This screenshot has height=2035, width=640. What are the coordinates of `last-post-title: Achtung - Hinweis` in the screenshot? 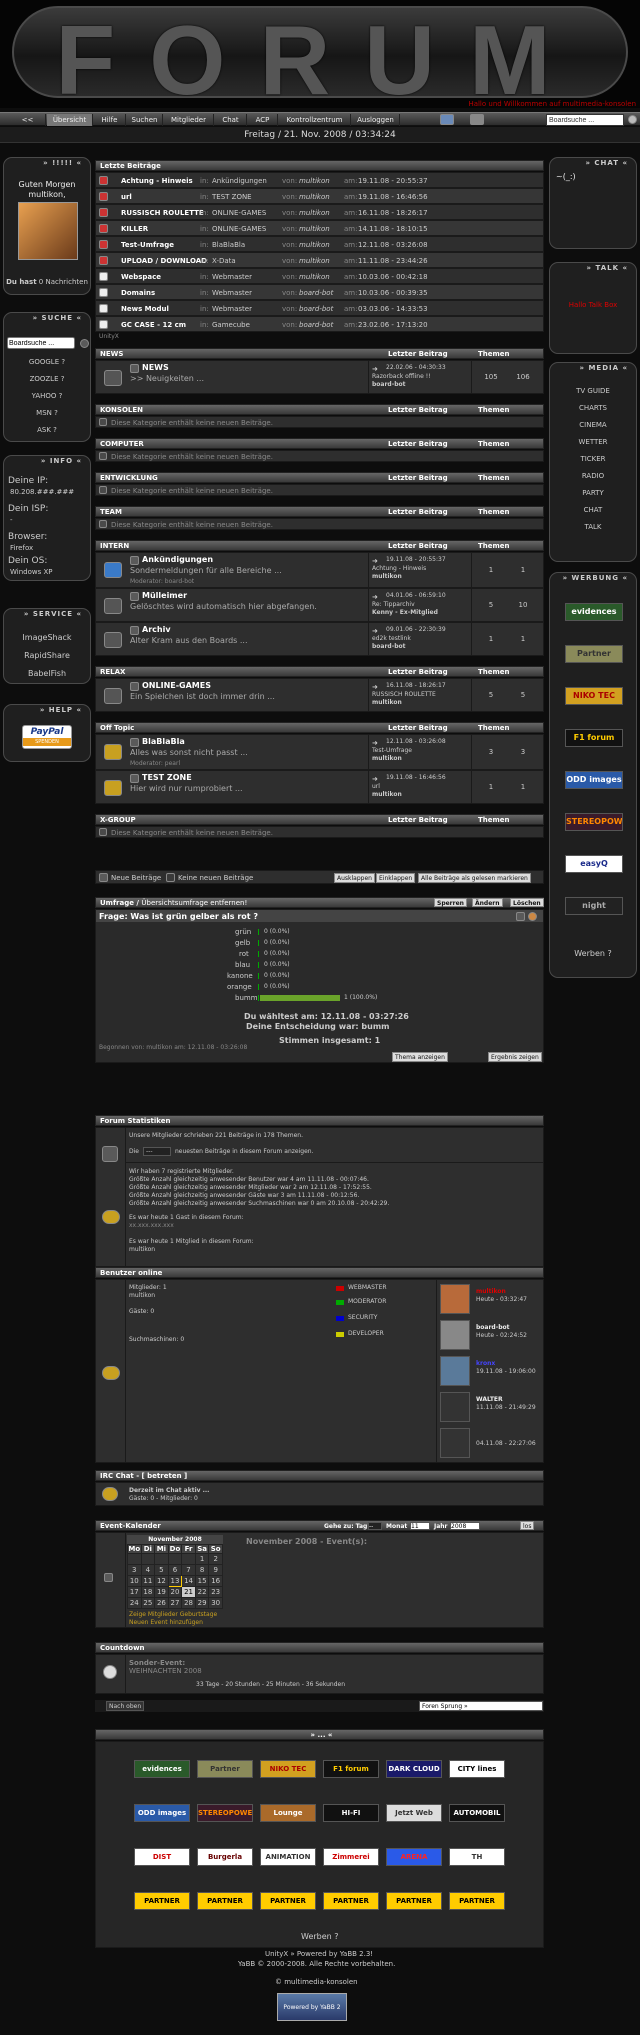 It's located at (399, 568).